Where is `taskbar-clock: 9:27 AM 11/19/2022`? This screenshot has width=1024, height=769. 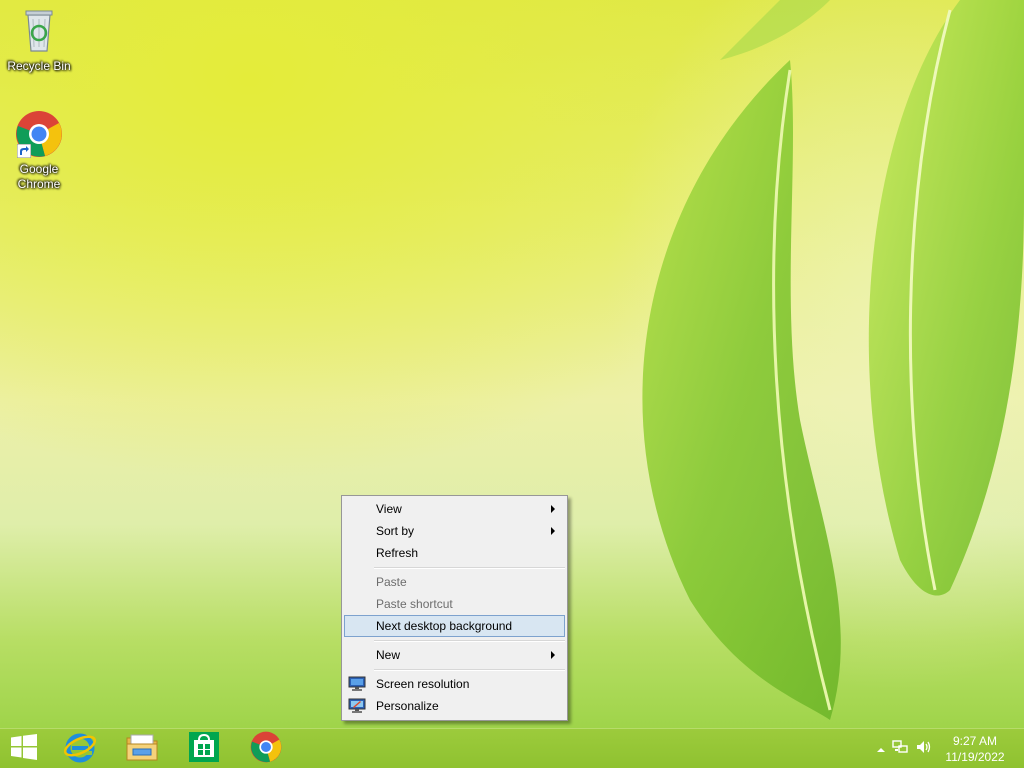 taskbar-clock: 9:27 AM 11/19/2022 is located at coordinates (975, 749).